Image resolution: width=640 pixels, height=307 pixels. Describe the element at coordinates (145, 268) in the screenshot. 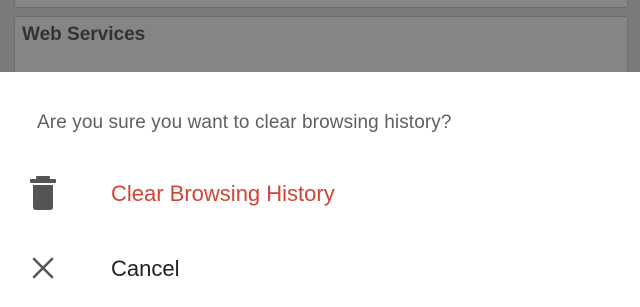

I see `cancel-label: Cancel` at that location.